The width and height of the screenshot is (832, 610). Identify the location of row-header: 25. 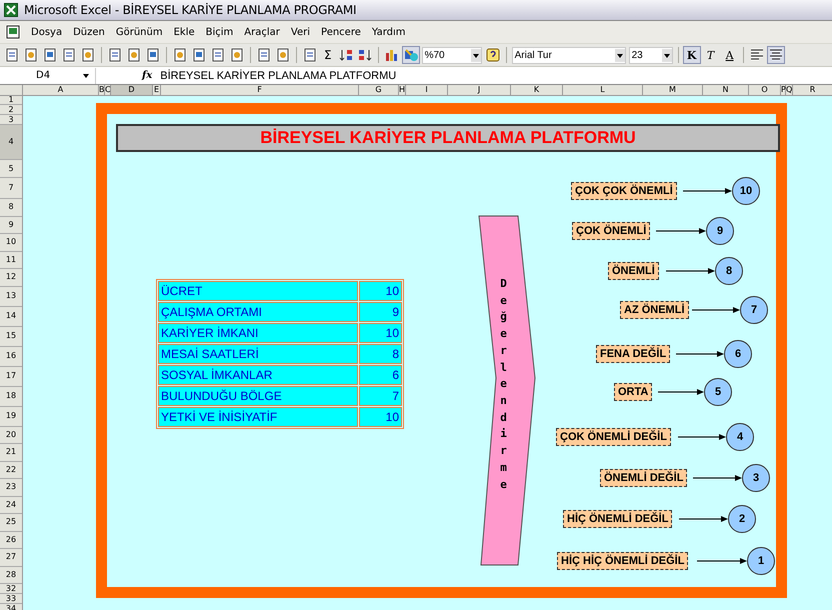
(11, 523).